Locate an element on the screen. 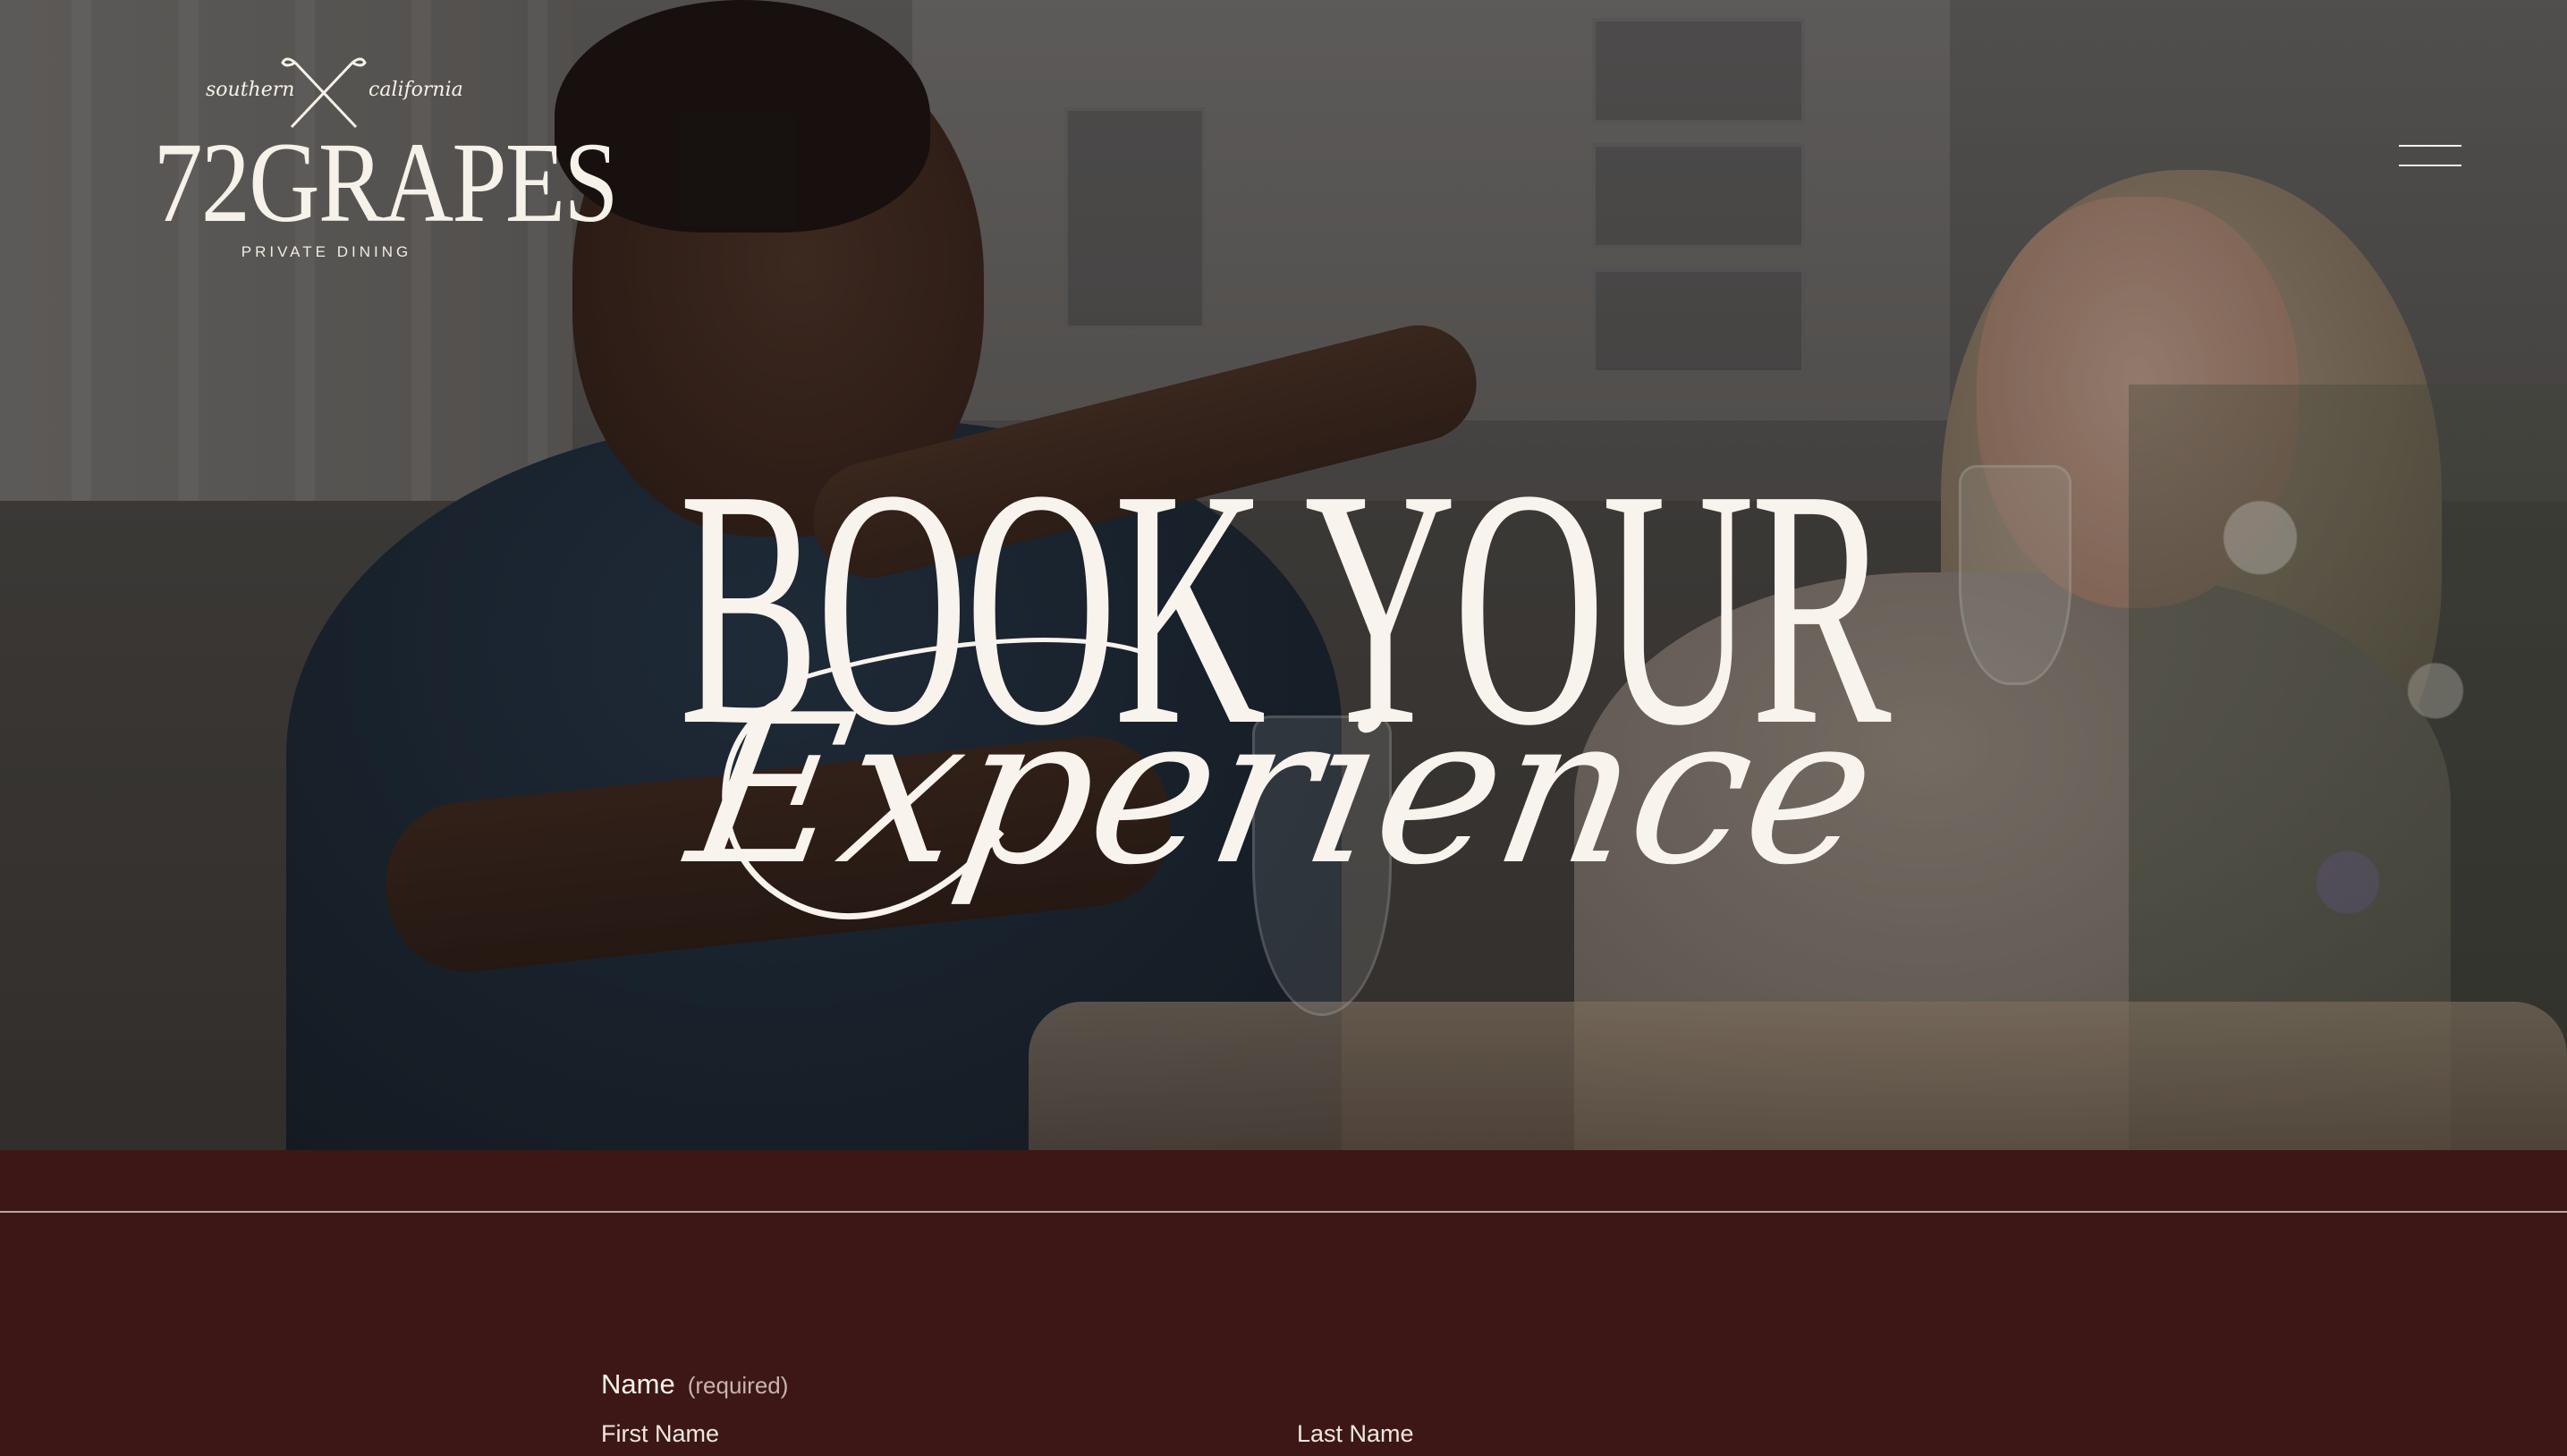  logo-tag-right: california is located at coordinates (416, 90).